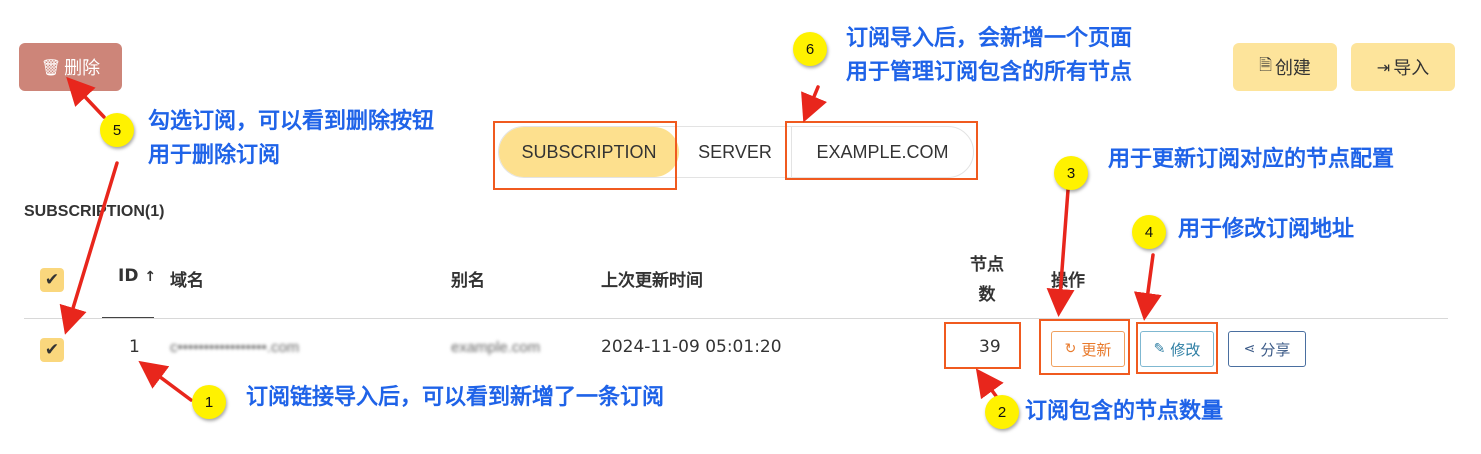  Describe the element at coordinates (455, 397) in the screenshot. I see `annotation-text-1: 订阅链接导入后，可以看到新增了一条订阅` at that location.